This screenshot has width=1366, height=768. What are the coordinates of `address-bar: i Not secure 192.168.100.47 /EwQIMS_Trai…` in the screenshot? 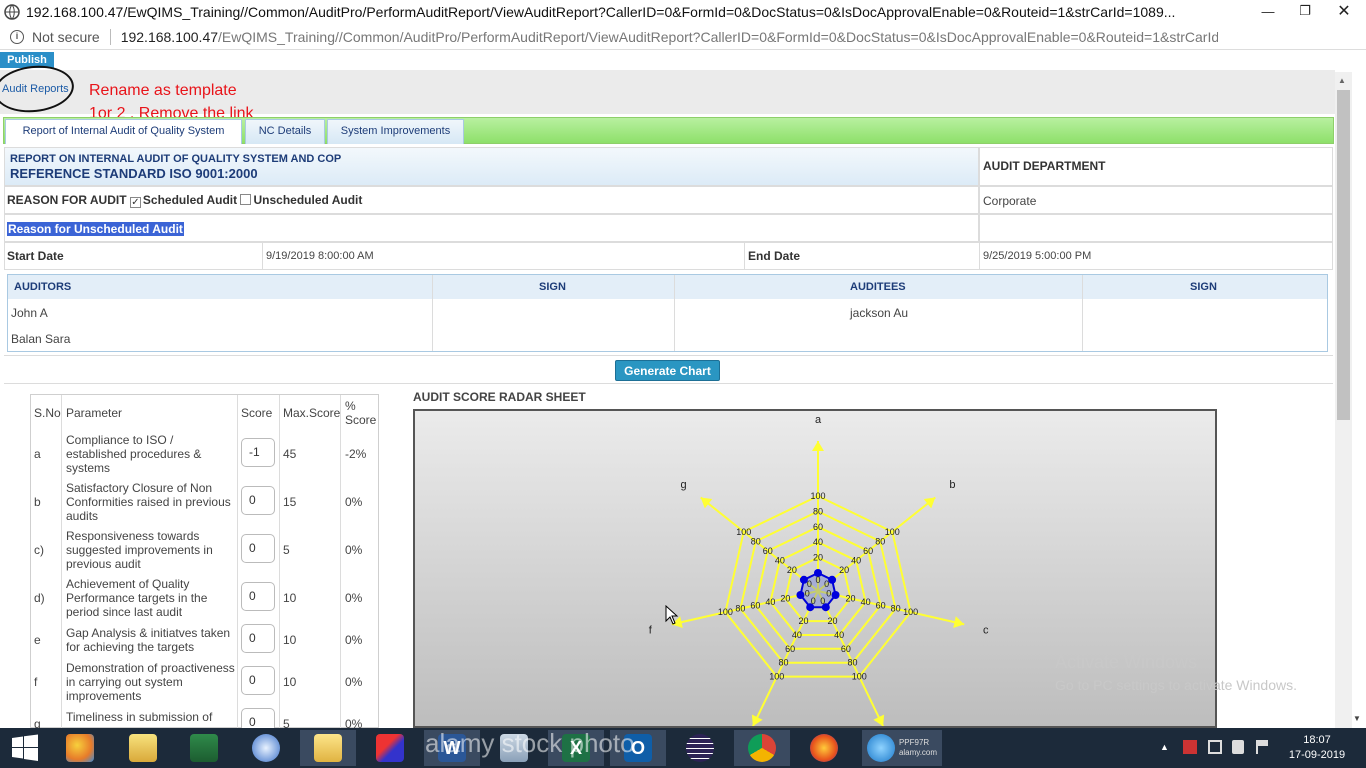 It's located at (683, 37).